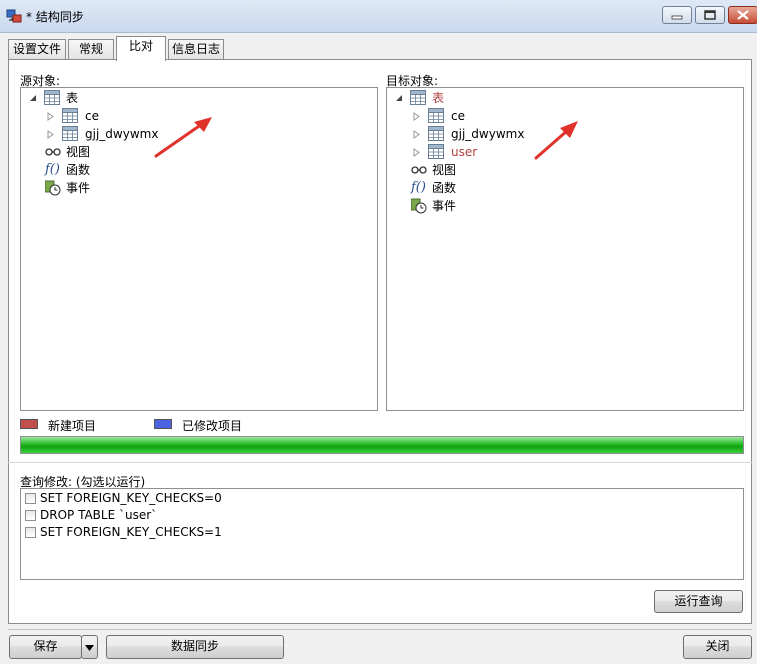 This screenshot has height=664, width=757. I want to click on maximize-icon, so click(710, 15).